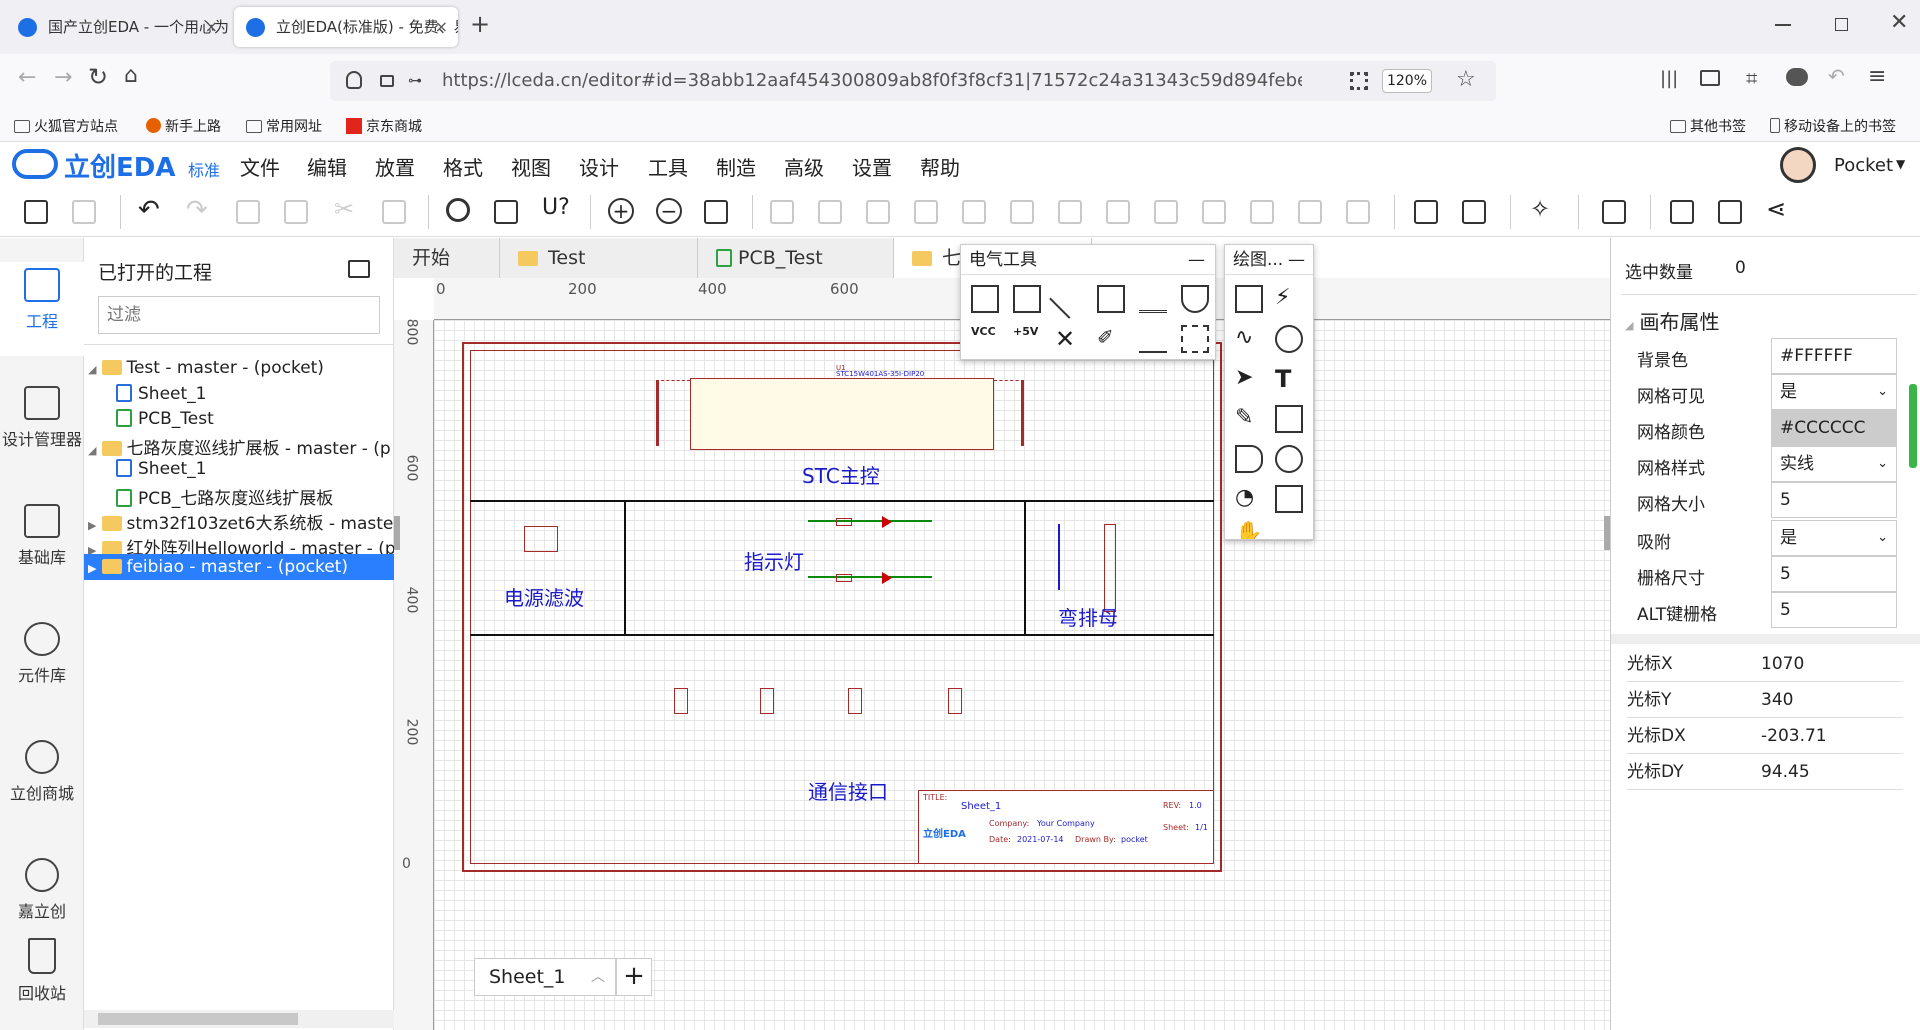 This screenshot has width=1920, height=1030. What do you see at coordinates (354, 80) in the screenshot?
I see `shield-icon` at bounding box center [354, 80].